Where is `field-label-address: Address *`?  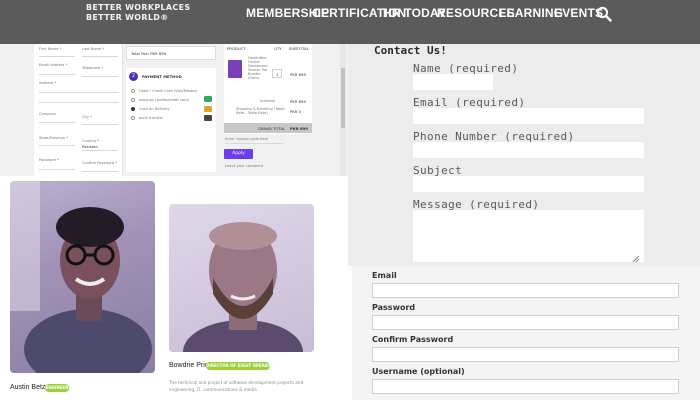
field-label-address: Address * is located at coordinates (48, 83).